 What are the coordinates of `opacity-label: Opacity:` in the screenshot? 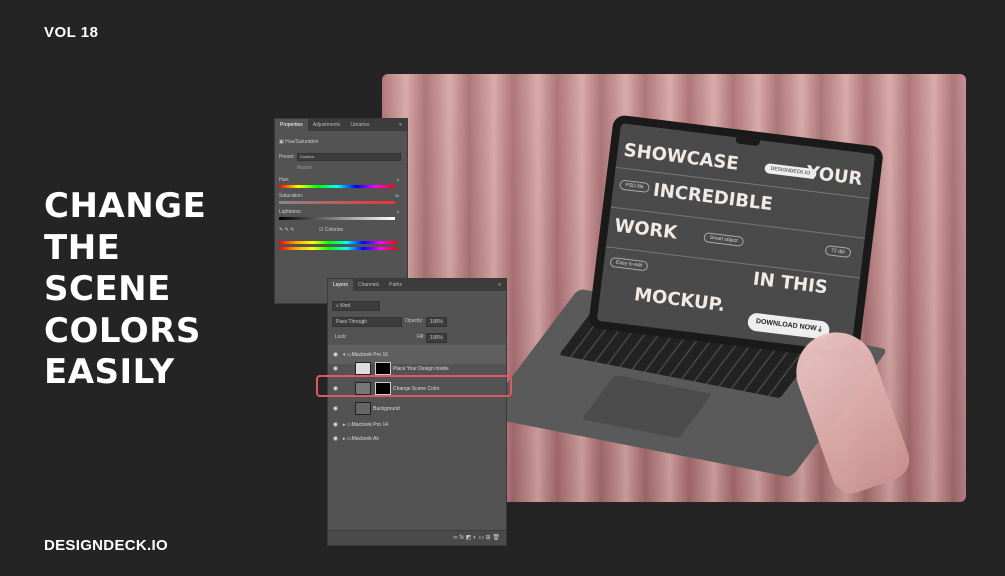 It's located at (414, 321).